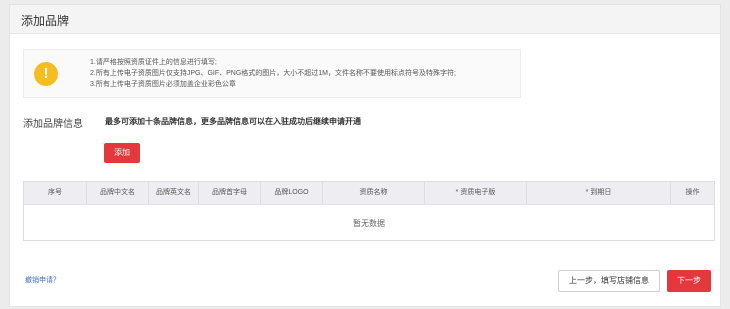 This screenshot has height=309, width=730. Describe the element at coordinates (122, 153) in the screenshot. I see `add-brand-button: 添加` at that location.